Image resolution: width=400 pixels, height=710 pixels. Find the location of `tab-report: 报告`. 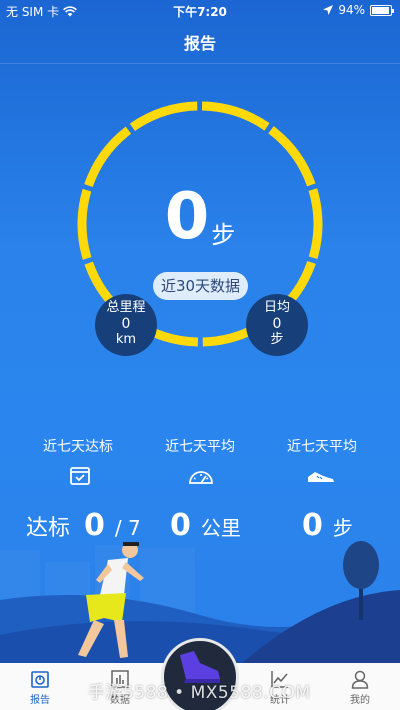

tab-report: 报告 is located at coordinates (40, 687).